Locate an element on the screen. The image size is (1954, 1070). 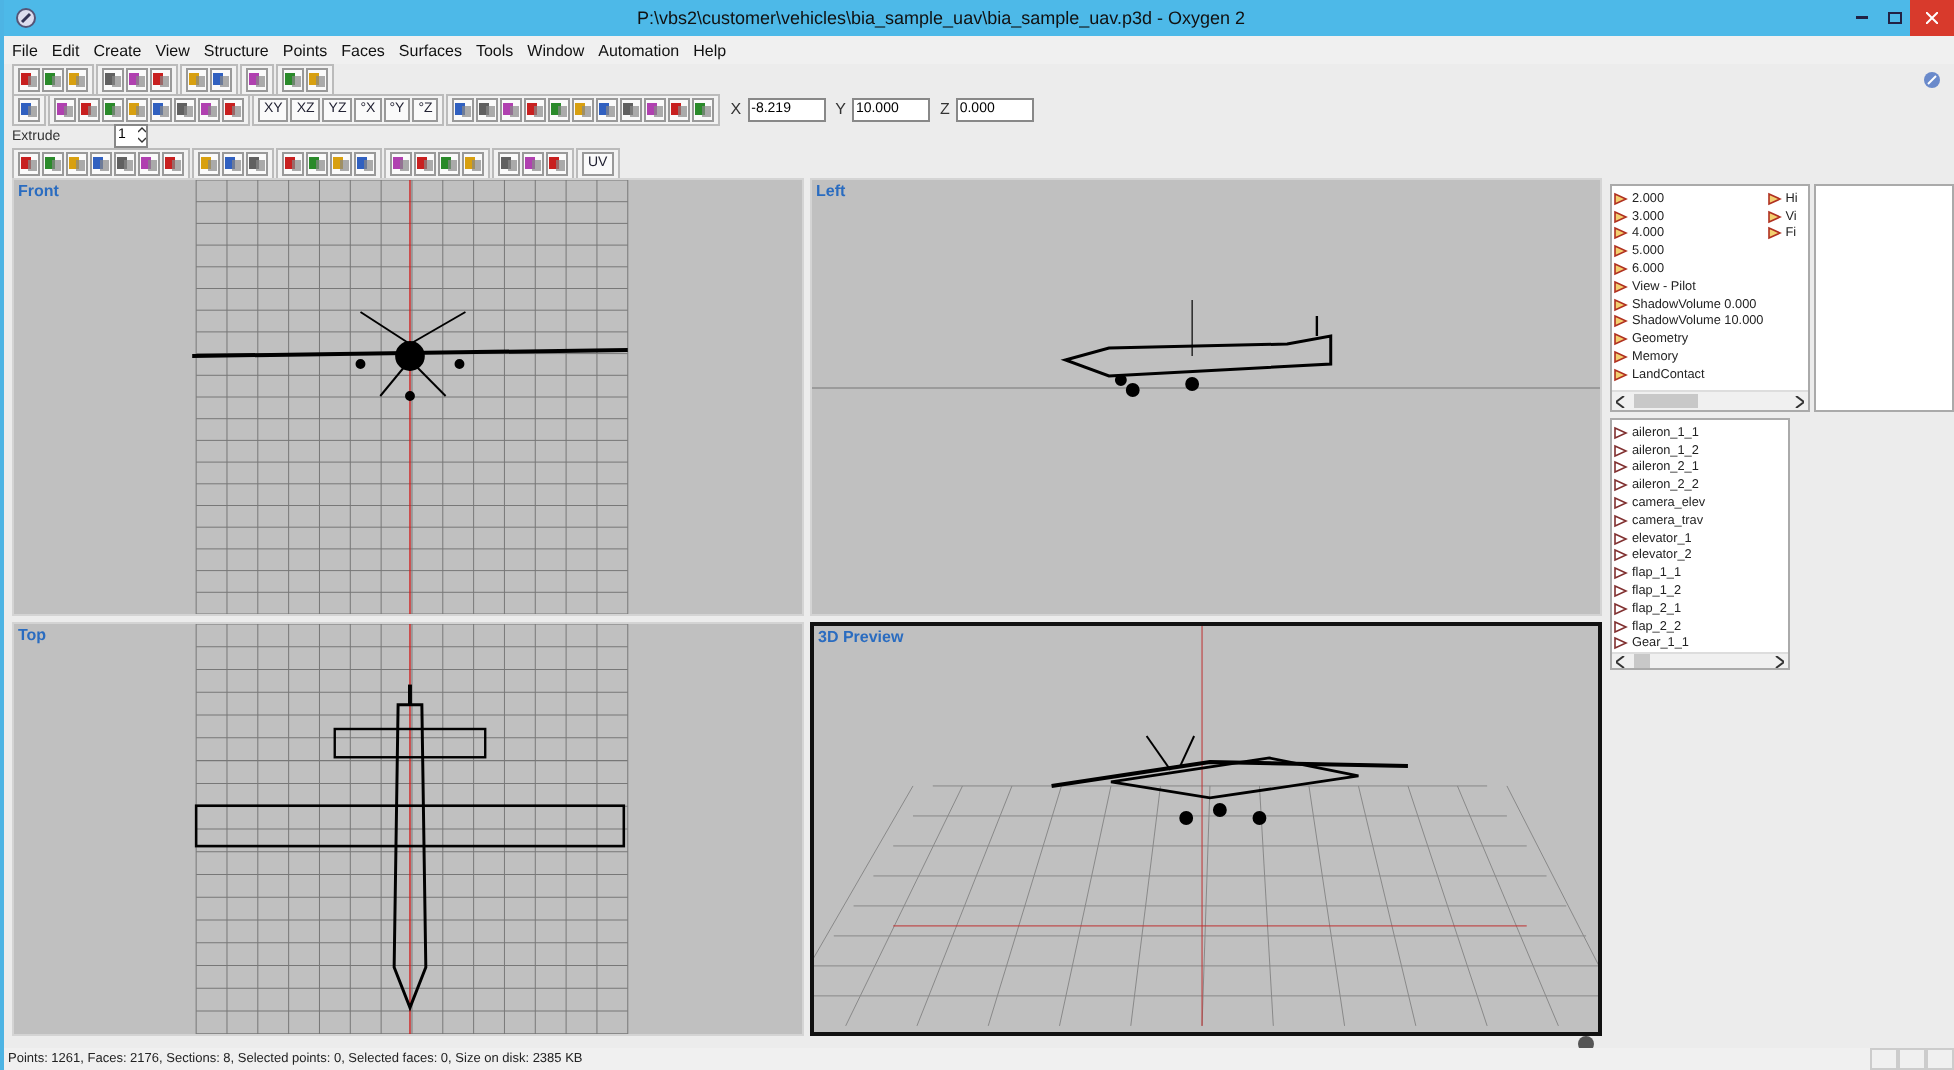
menu-item: Tools is located at coordinates (494, 50).